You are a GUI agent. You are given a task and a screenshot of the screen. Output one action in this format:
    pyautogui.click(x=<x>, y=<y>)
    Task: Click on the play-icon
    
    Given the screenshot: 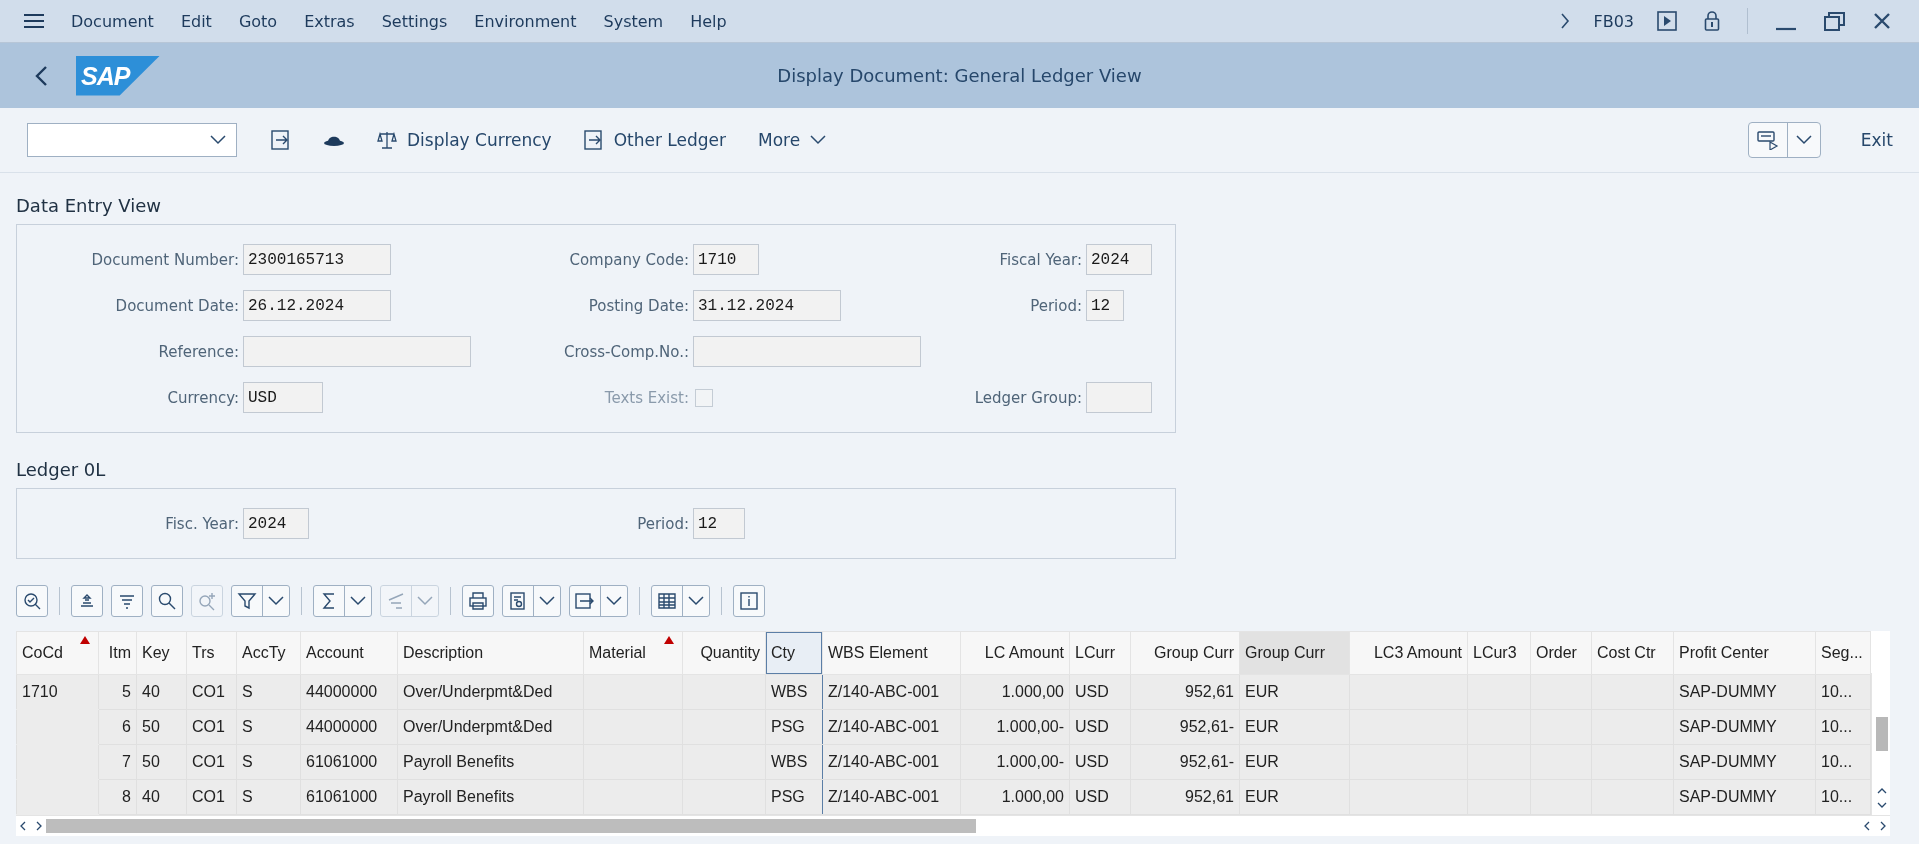 What is the action you would take?
    pyautogui.click(x=1667, y=21)
    